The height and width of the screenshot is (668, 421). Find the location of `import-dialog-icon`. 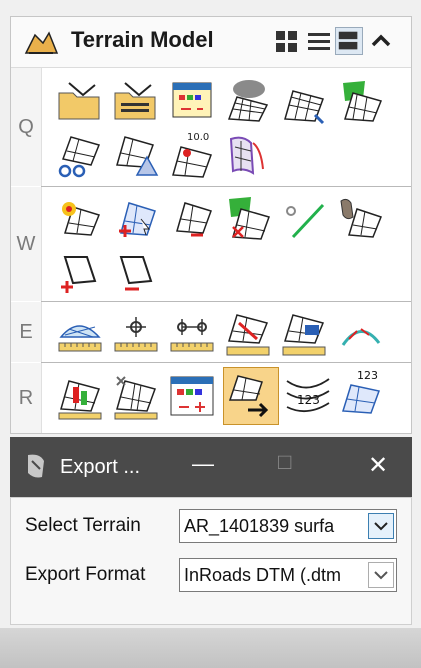

import-dialog-icon is located at coordinates (192, 100).